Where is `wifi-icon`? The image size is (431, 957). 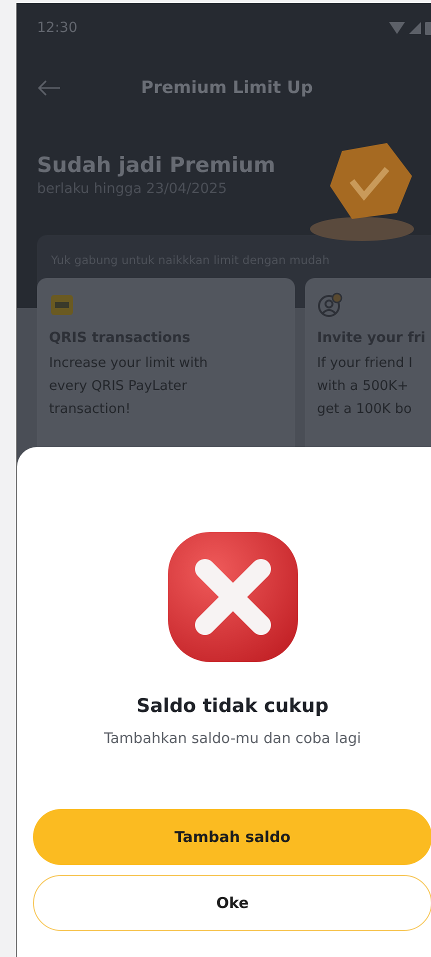 wifi-icon is located at coordinates (397, 28).